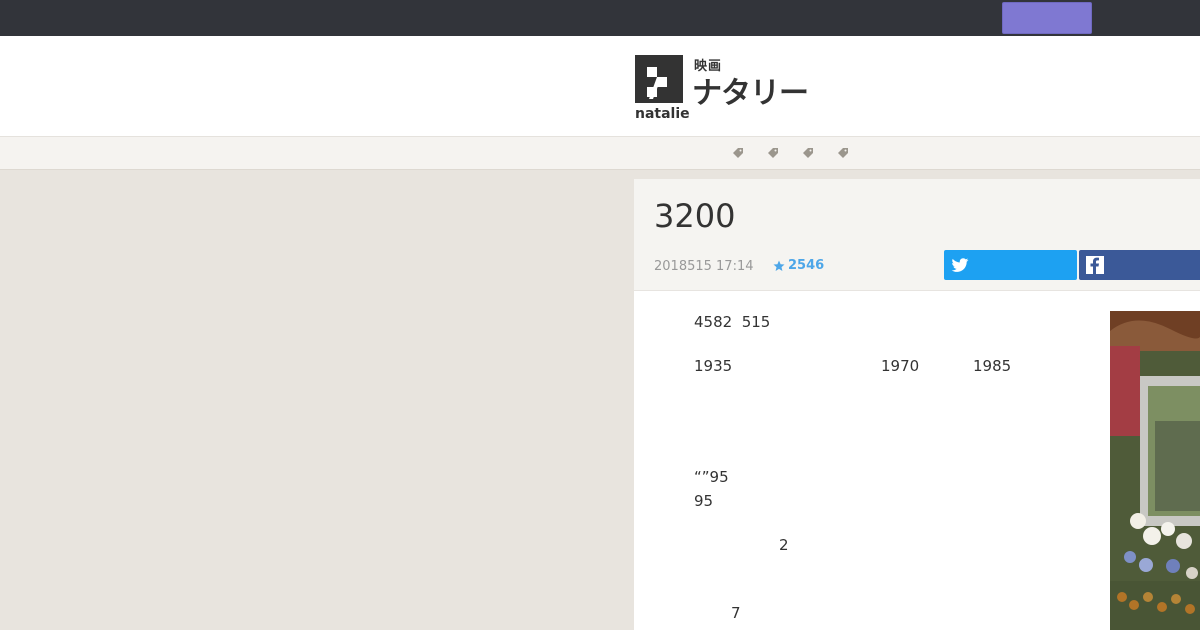  I want to click on twitter-icon, so click(960, 265).